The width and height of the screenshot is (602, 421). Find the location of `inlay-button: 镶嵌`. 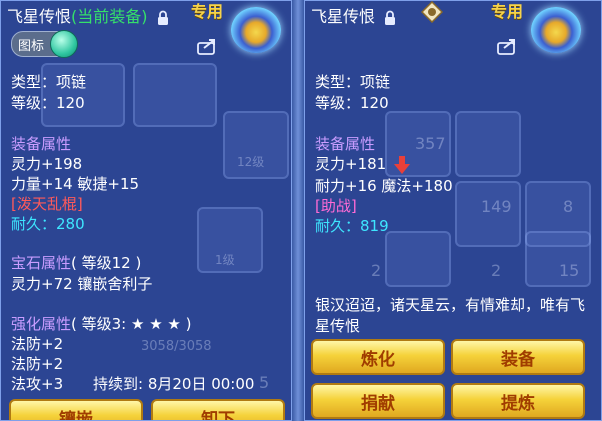

inlay-button: 镶嵌 is located at coordinates (76, 410).